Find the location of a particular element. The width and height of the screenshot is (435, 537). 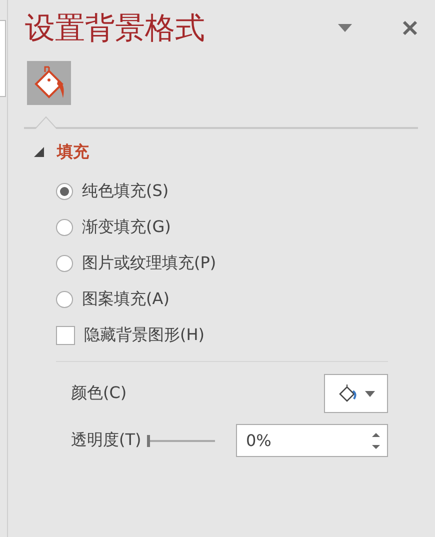

collapse-triangle-icon is located at coordinates (39, 152).